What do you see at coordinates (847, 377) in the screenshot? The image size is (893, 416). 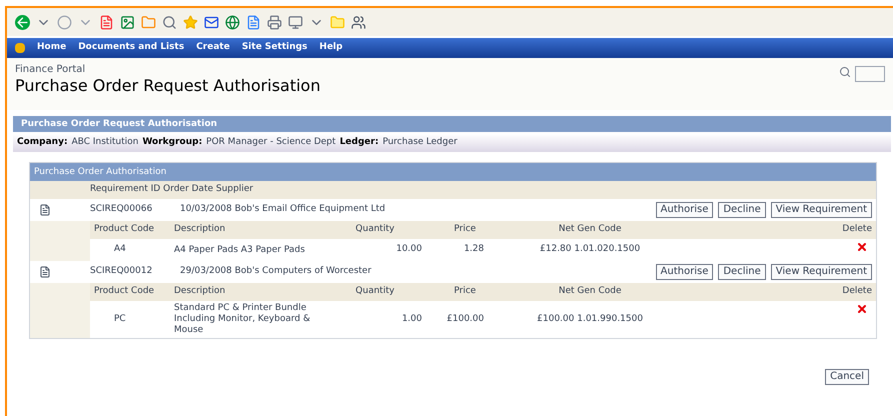 I see `cancel-button: Cancel` at bounding box center [847, 377].